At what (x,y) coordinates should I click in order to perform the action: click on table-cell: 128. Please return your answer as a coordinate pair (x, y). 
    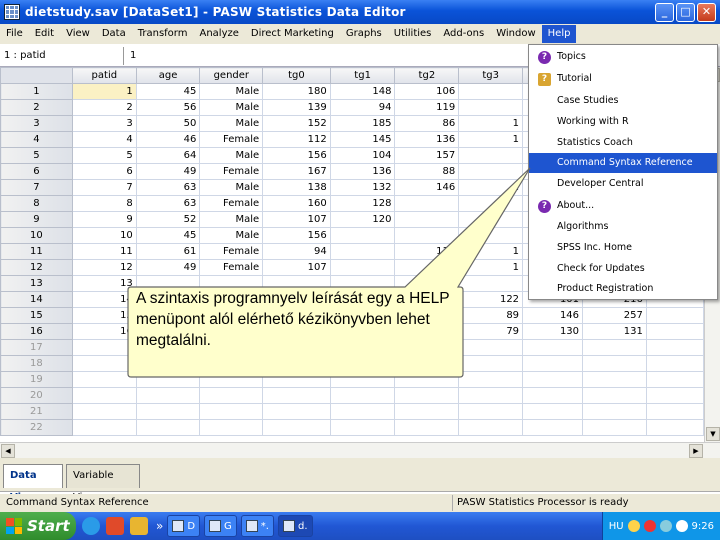
    Looking at the image, I should click on (362, 203).